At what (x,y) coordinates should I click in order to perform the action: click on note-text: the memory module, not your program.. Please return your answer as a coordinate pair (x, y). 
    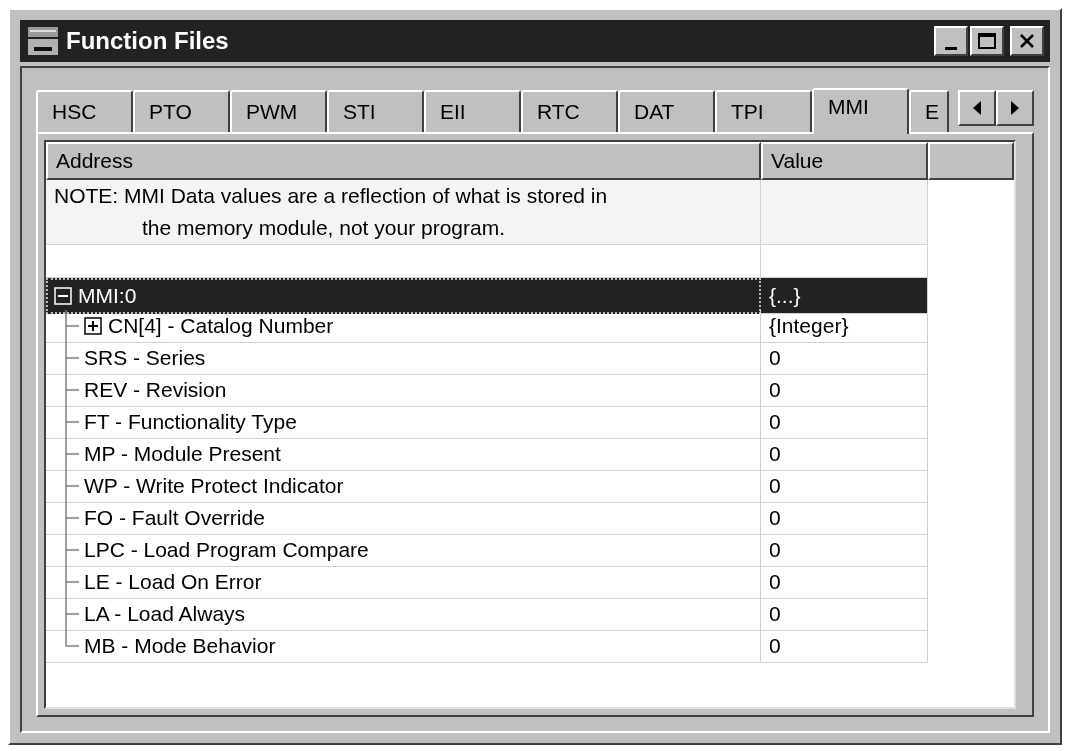
    Looking at the image, I should click on (403, 228).